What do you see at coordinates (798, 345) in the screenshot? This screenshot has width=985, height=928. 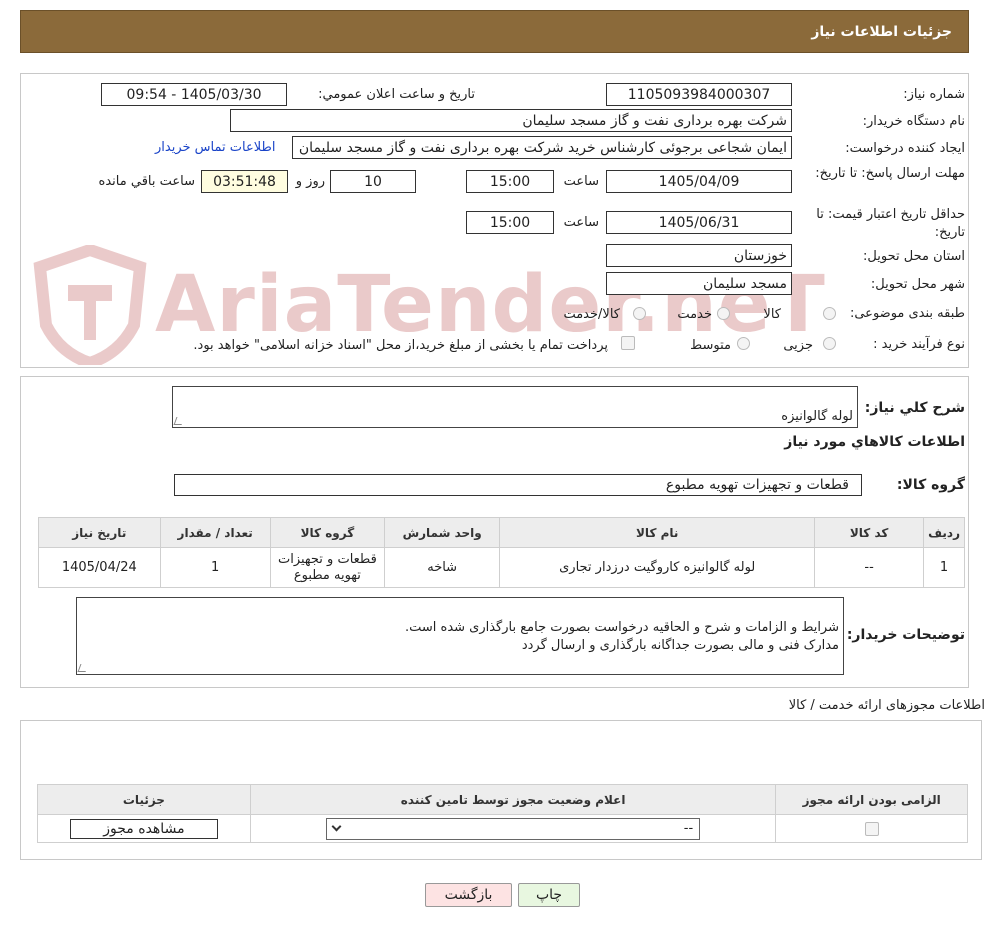 I see `process-partial-label: جزیی` at bounding box center [798, 345].